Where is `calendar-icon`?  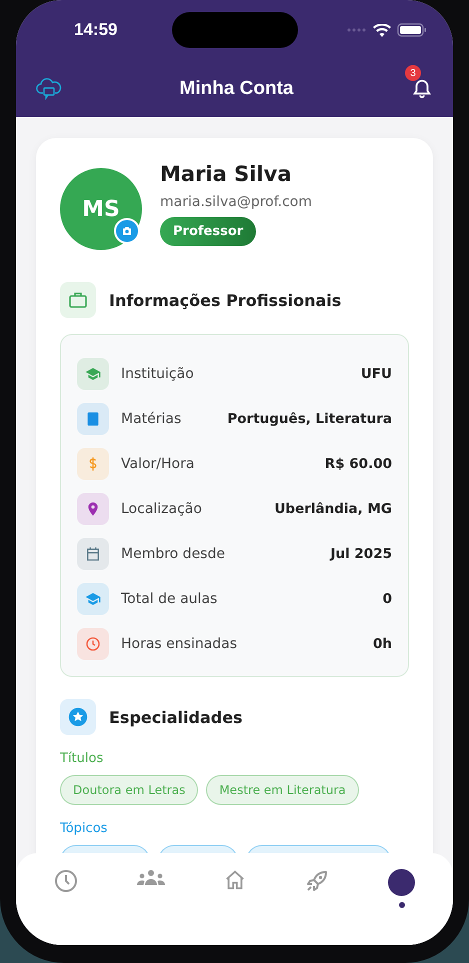 calendar-icon is located at coordinates (93, 554).